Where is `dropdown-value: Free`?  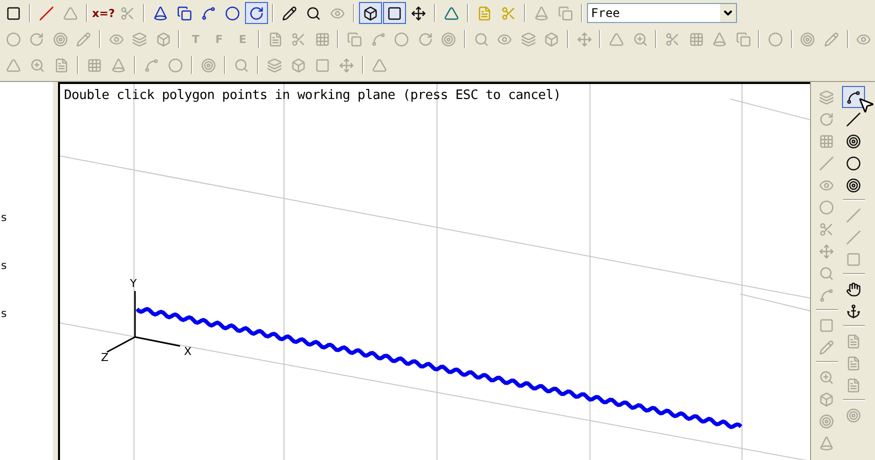 dropdown-value: Free is located at coordinates (605, 13).